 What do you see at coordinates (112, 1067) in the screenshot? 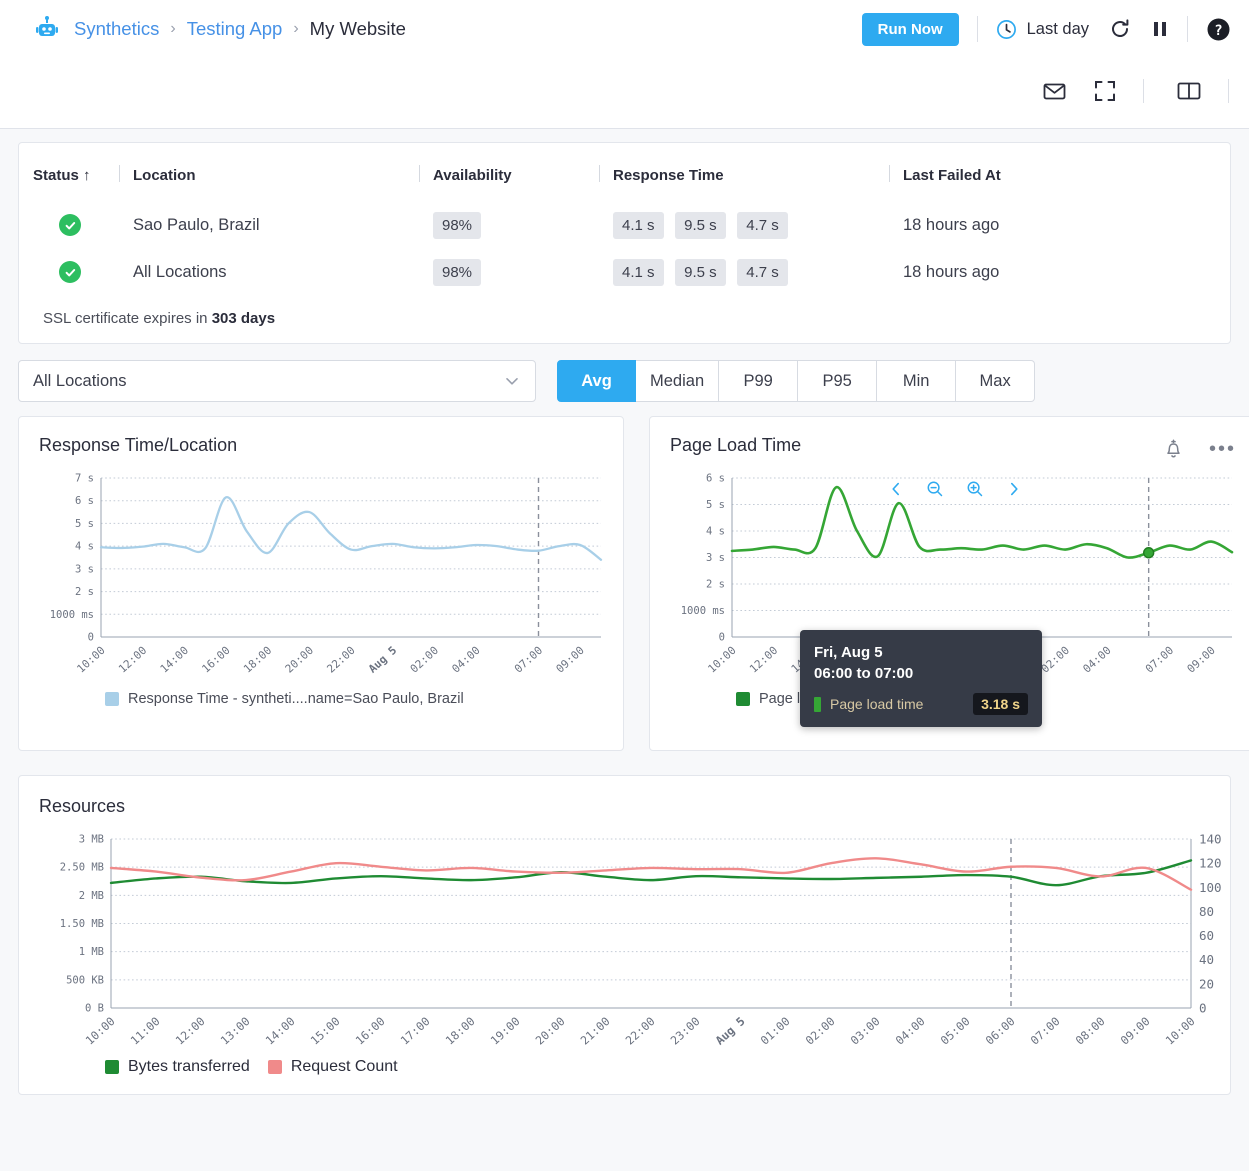
I see `legend-swatch-bytes-transferred` at bounding box center [112, 1067].